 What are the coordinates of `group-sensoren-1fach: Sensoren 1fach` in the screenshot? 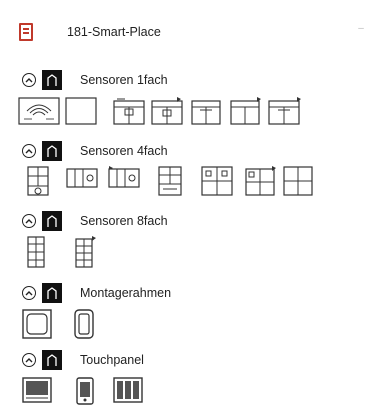 It's located at (95, 80).